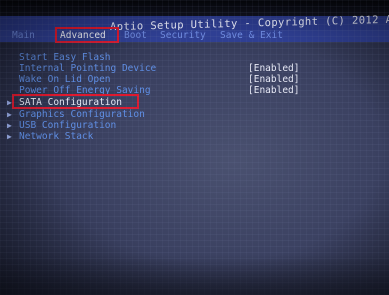  I want to click on screen-bottom-shadow, so click(194, 275).